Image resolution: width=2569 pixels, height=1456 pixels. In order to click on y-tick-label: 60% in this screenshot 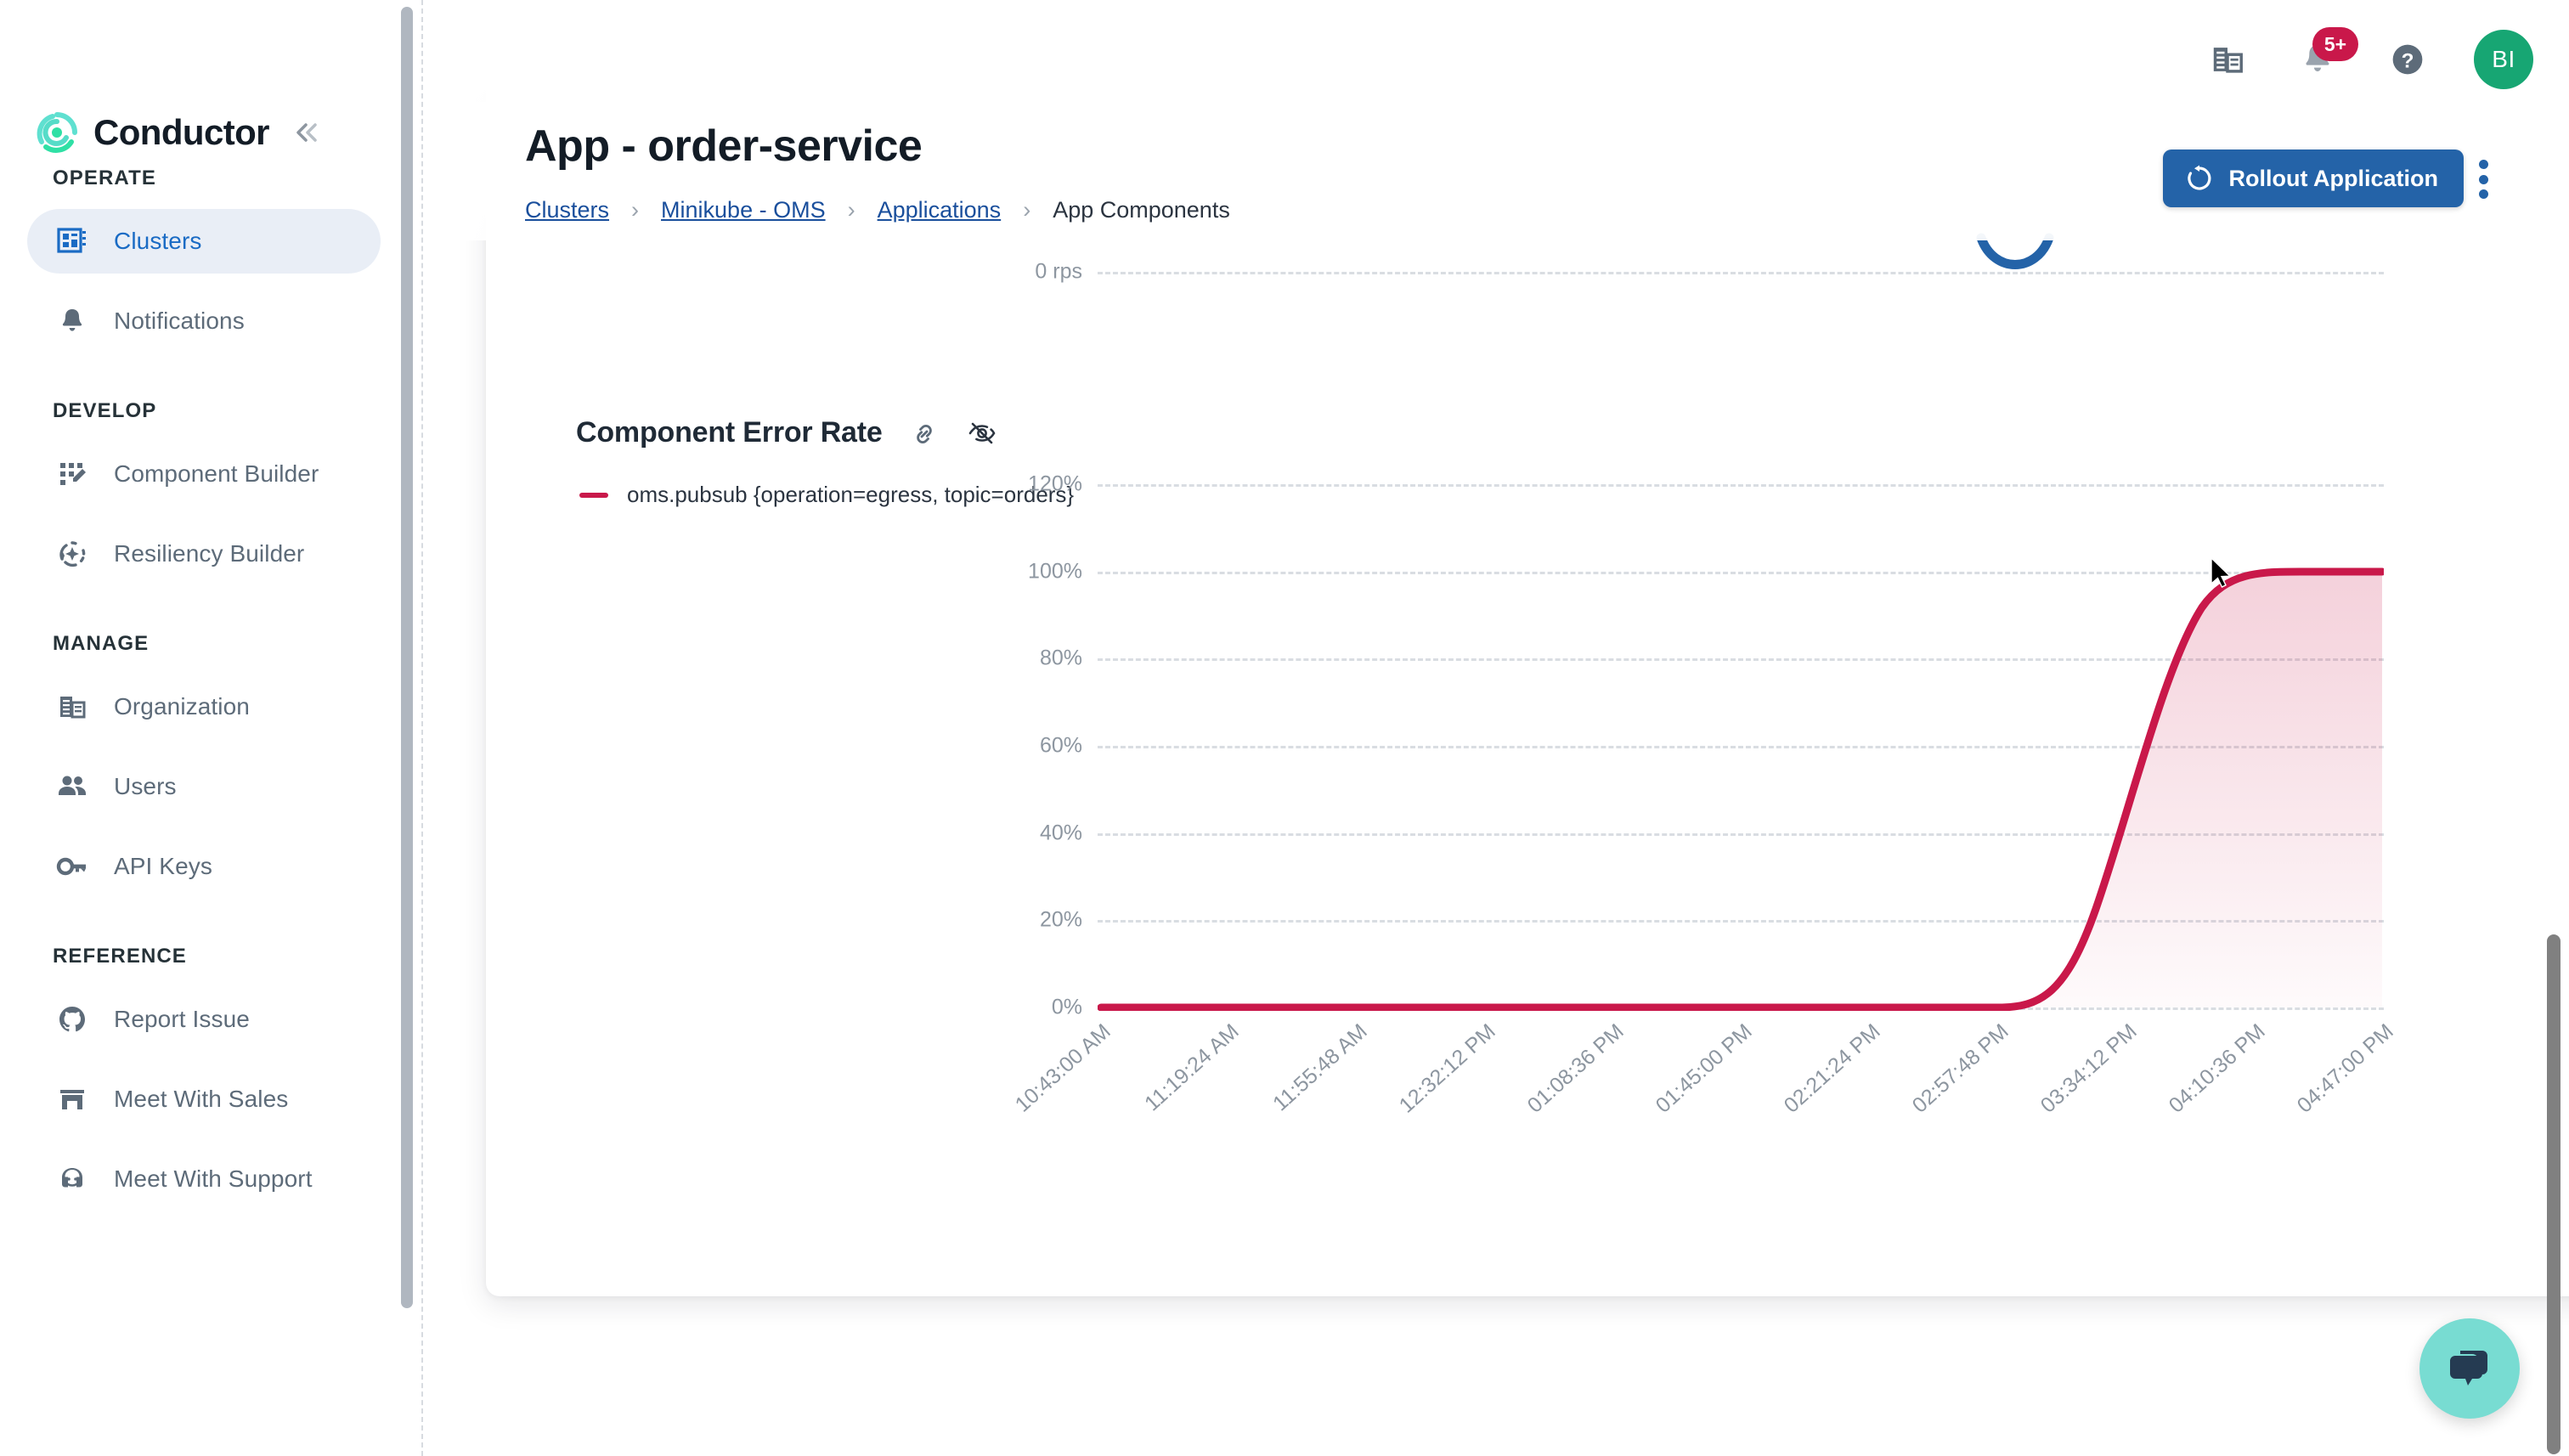, I will do `click(1061, 745)`.